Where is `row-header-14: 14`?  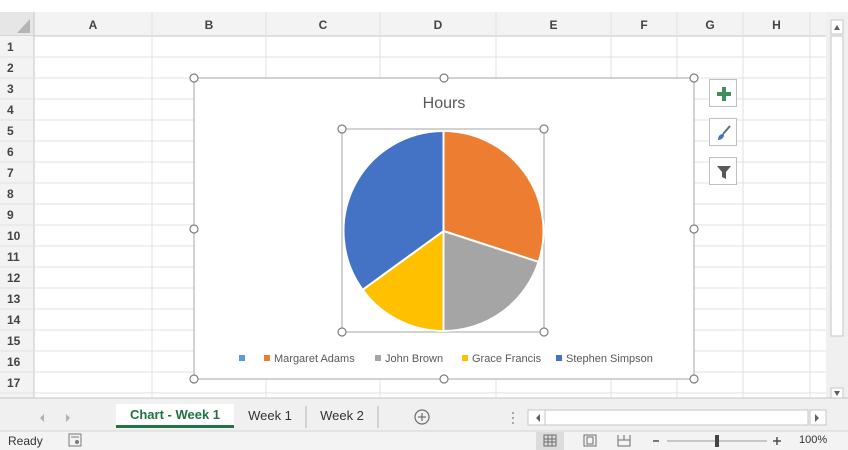
row-header-14: 14 is located at coordinates (14, 320).